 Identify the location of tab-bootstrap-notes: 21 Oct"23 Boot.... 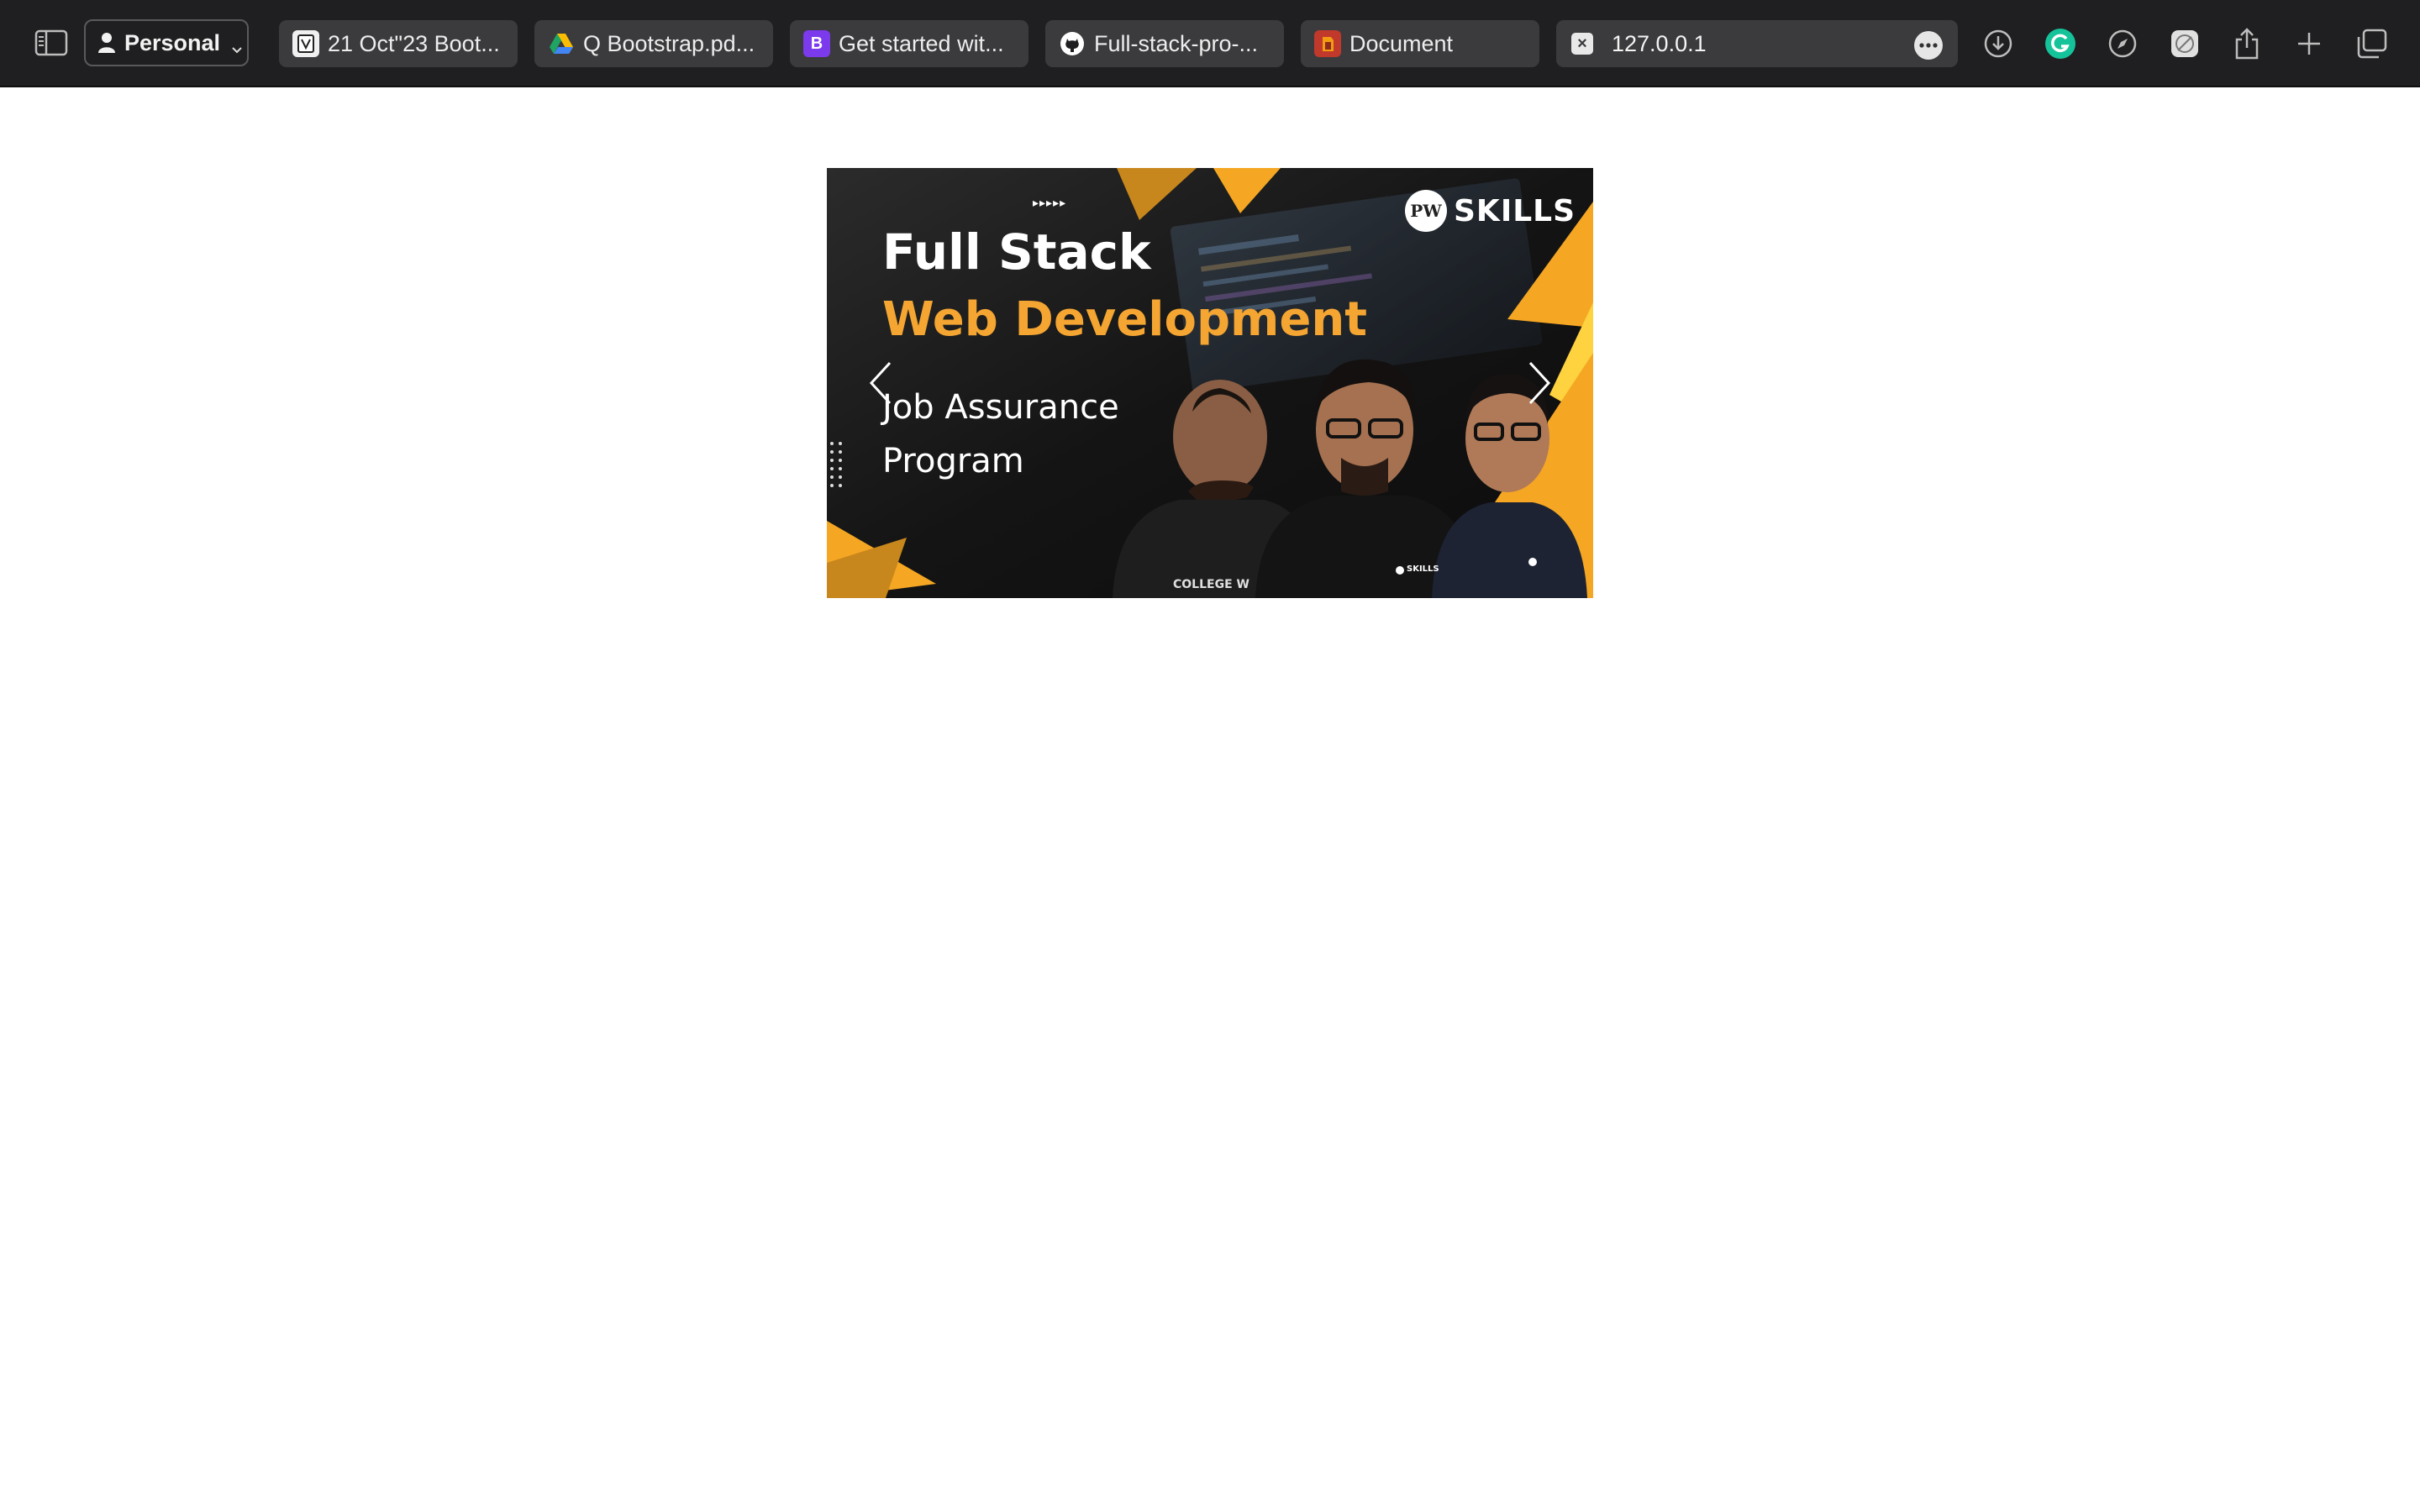
(398, 43).